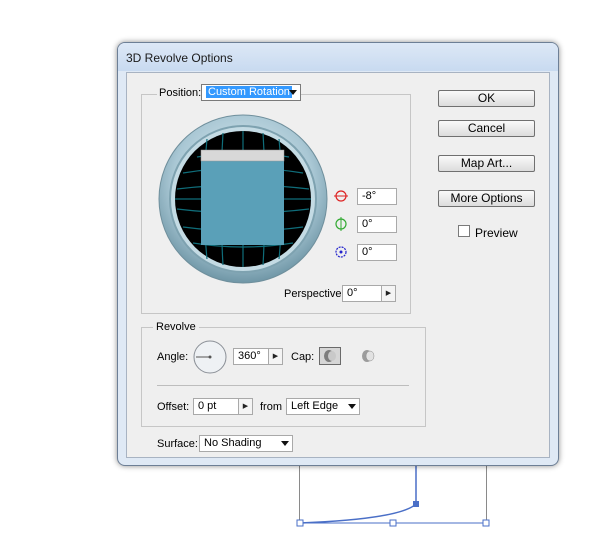  What do you see at coordinates (338, 57) in the screenshot?
I see `title-bar: 3D Revolve Options` at bounding box center [338, 57].